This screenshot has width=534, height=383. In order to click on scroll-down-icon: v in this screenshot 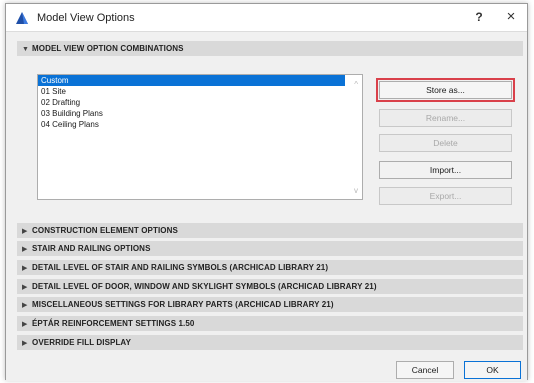, I will do `click(356, 190)`.